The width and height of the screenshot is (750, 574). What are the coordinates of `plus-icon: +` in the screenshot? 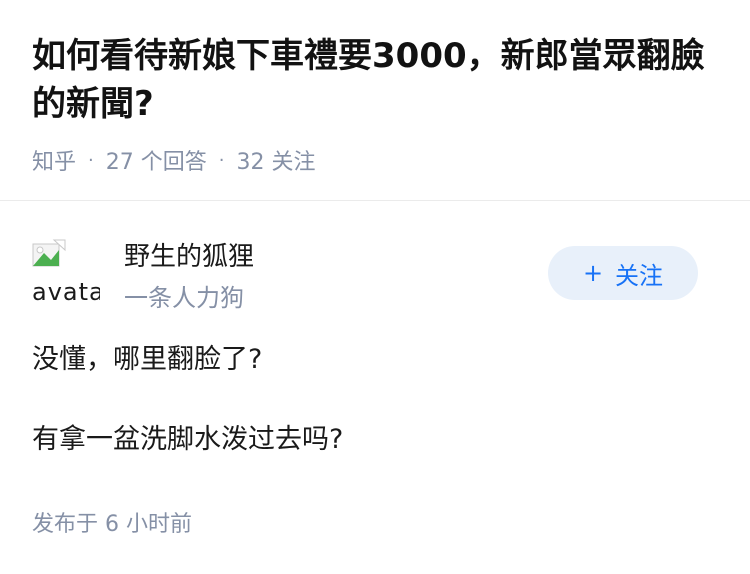 It's located at (593, 273).